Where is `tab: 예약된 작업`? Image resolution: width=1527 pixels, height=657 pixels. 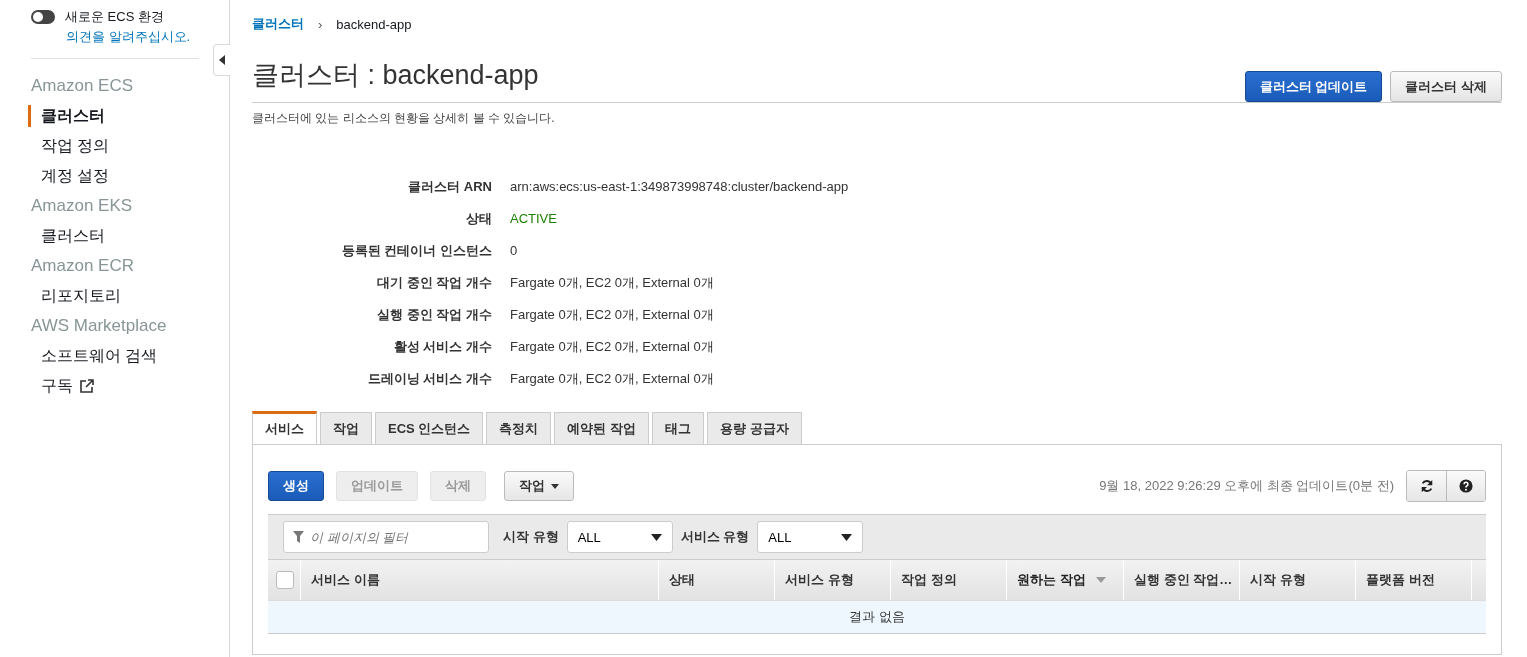 tab: 예약된 작업 is located at coordinates (601, 428).